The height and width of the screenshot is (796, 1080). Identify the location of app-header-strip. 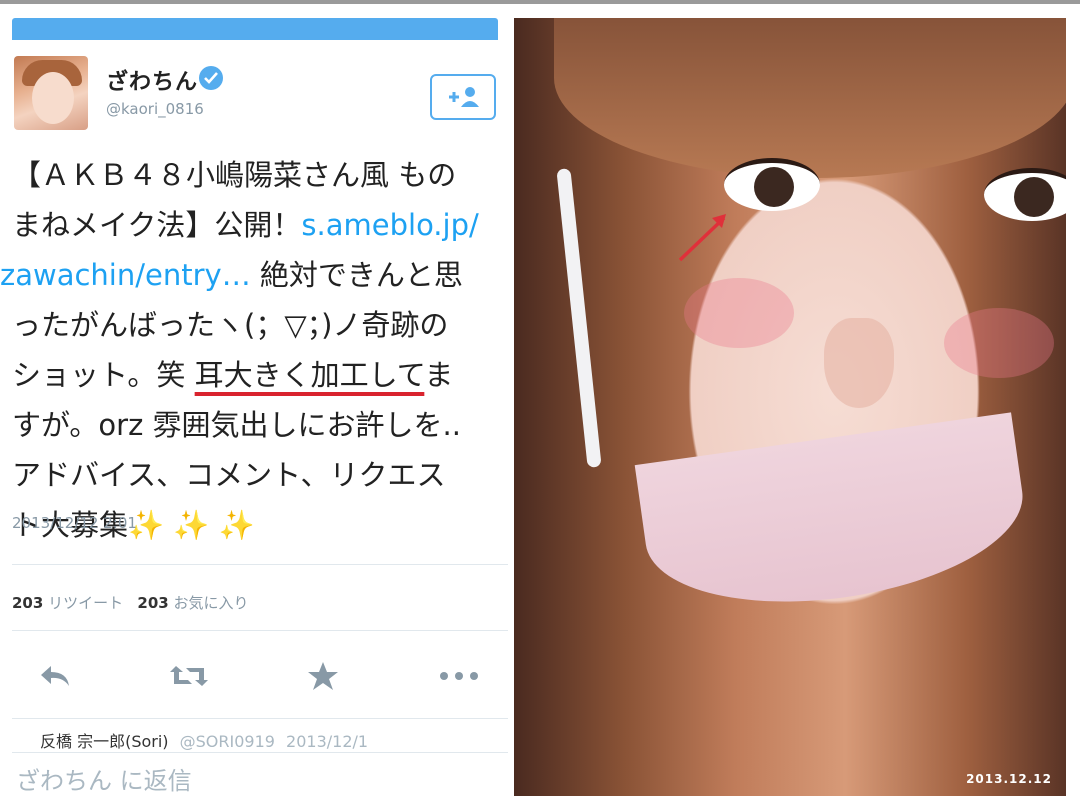
(255, 29).